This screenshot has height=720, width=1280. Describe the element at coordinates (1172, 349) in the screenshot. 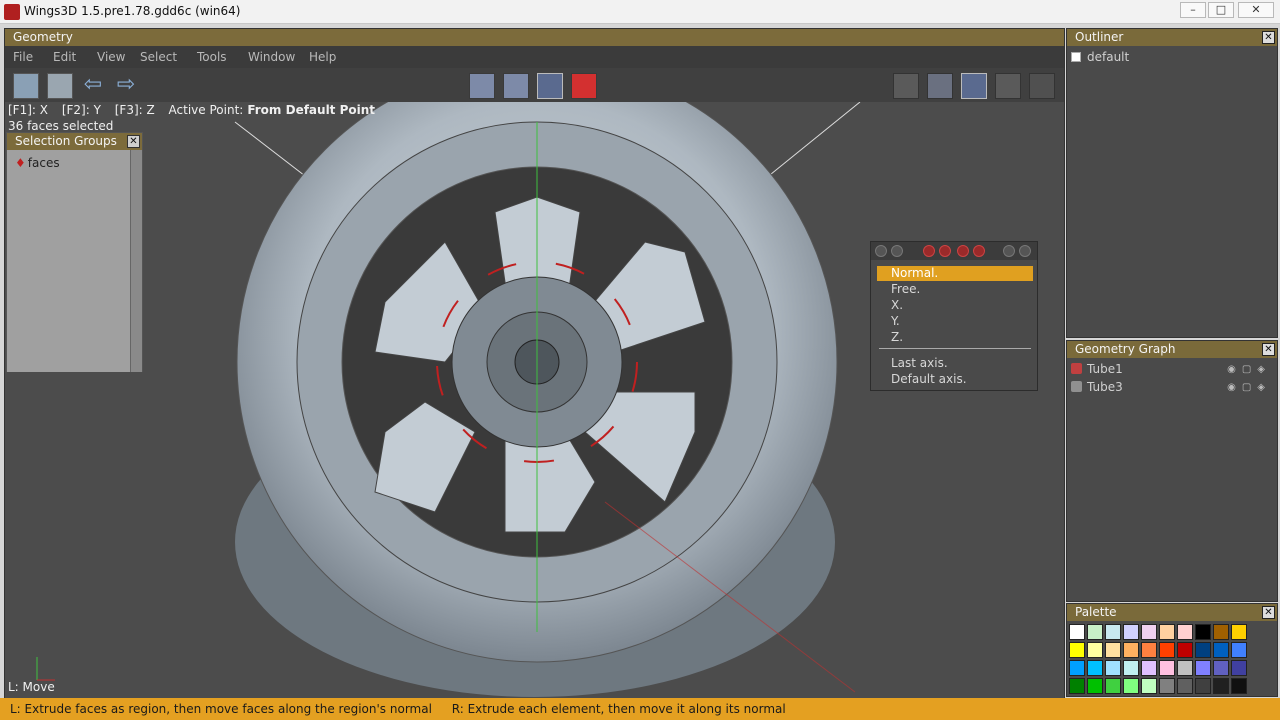

I see `geometry-graph-header: Geometry Graph` at that location.